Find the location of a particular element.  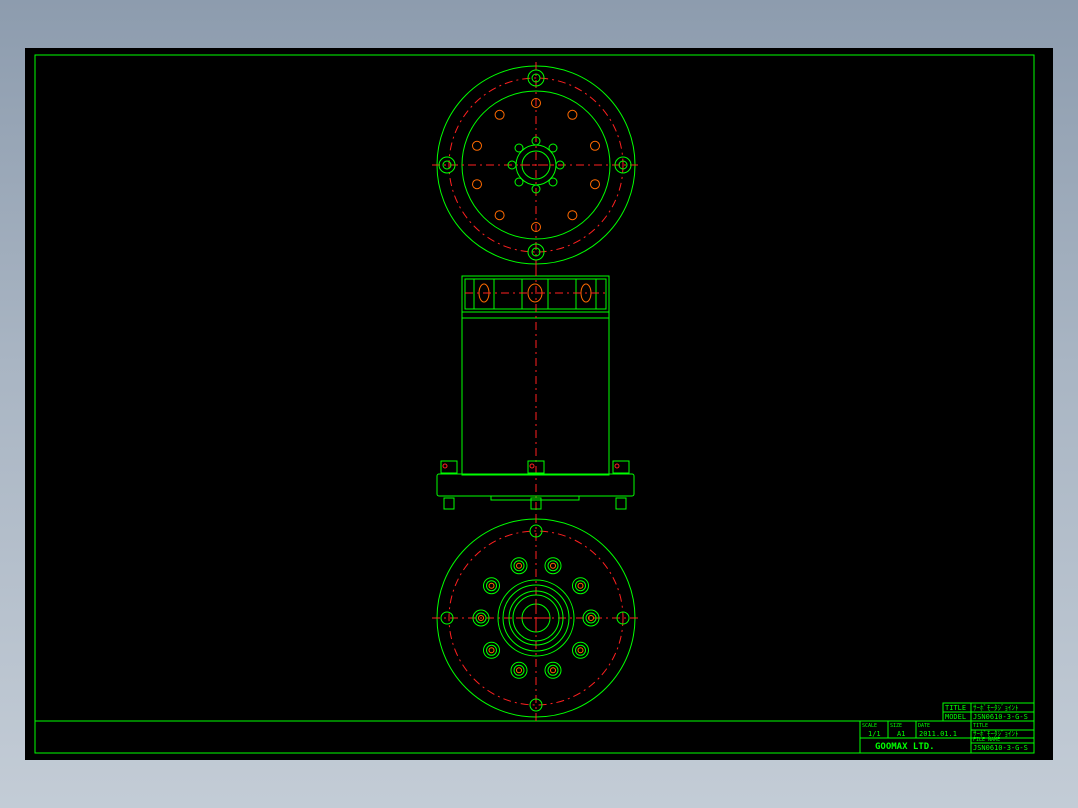

scale-label: SCALE is located at coordinates (869, 726).